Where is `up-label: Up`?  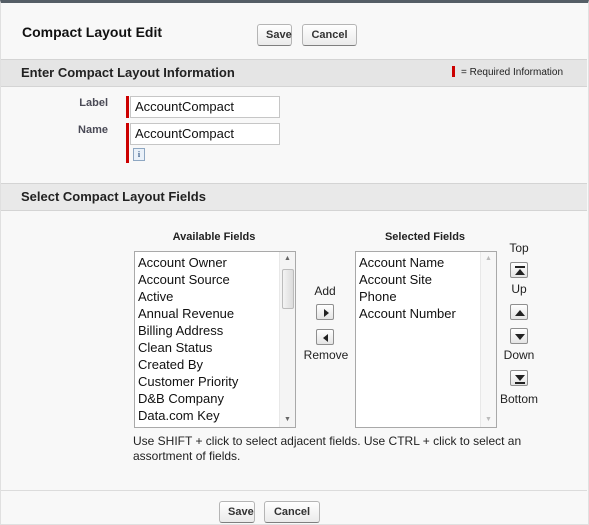
up-label: Up is located at coordinates (519, 289).